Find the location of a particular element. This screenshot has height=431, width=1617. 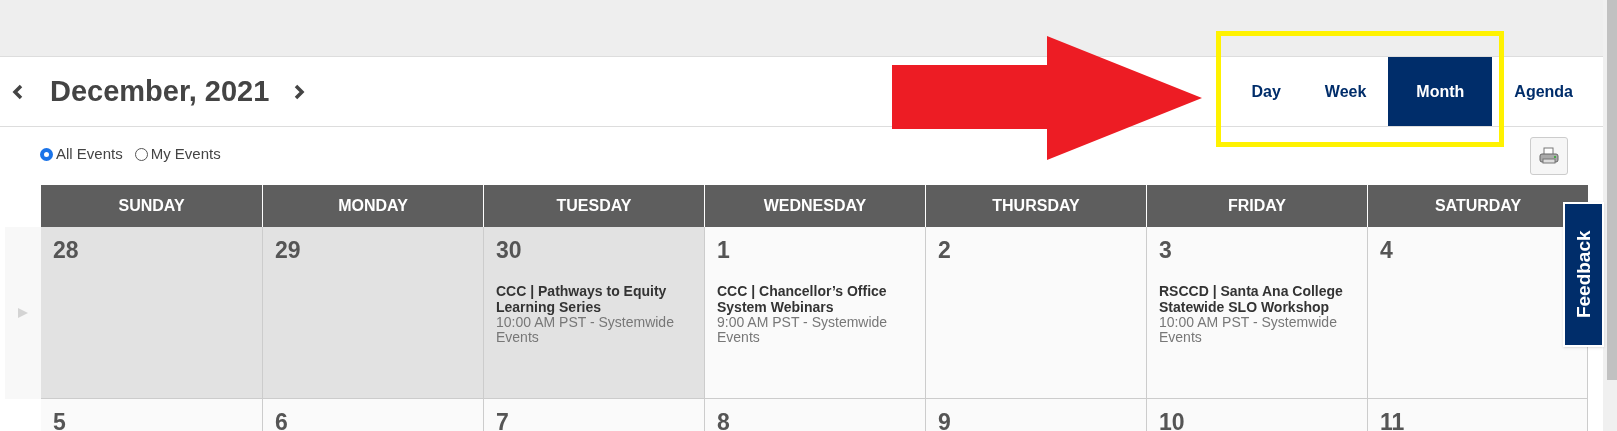

day-number: 2 is located at coordinates (944, 250).